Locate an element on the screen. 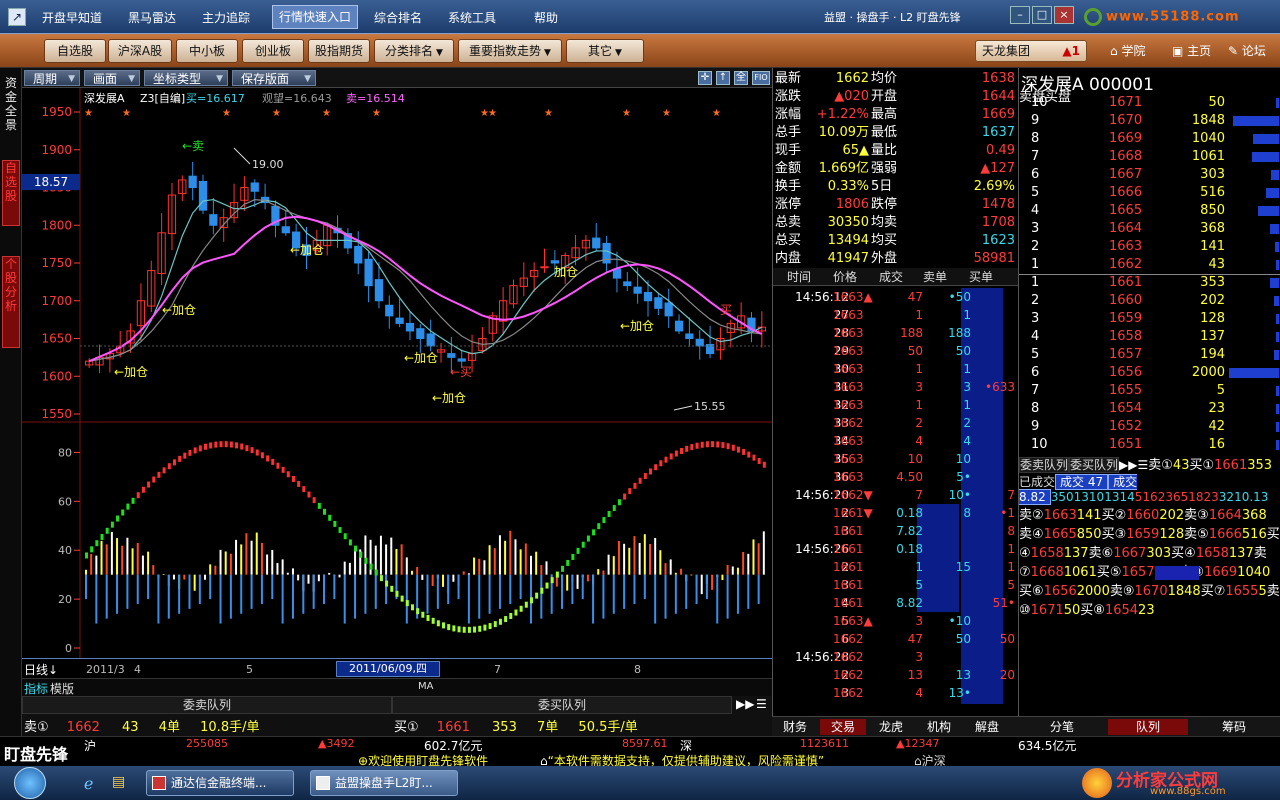  start-button is located at coordinates (30, 783).